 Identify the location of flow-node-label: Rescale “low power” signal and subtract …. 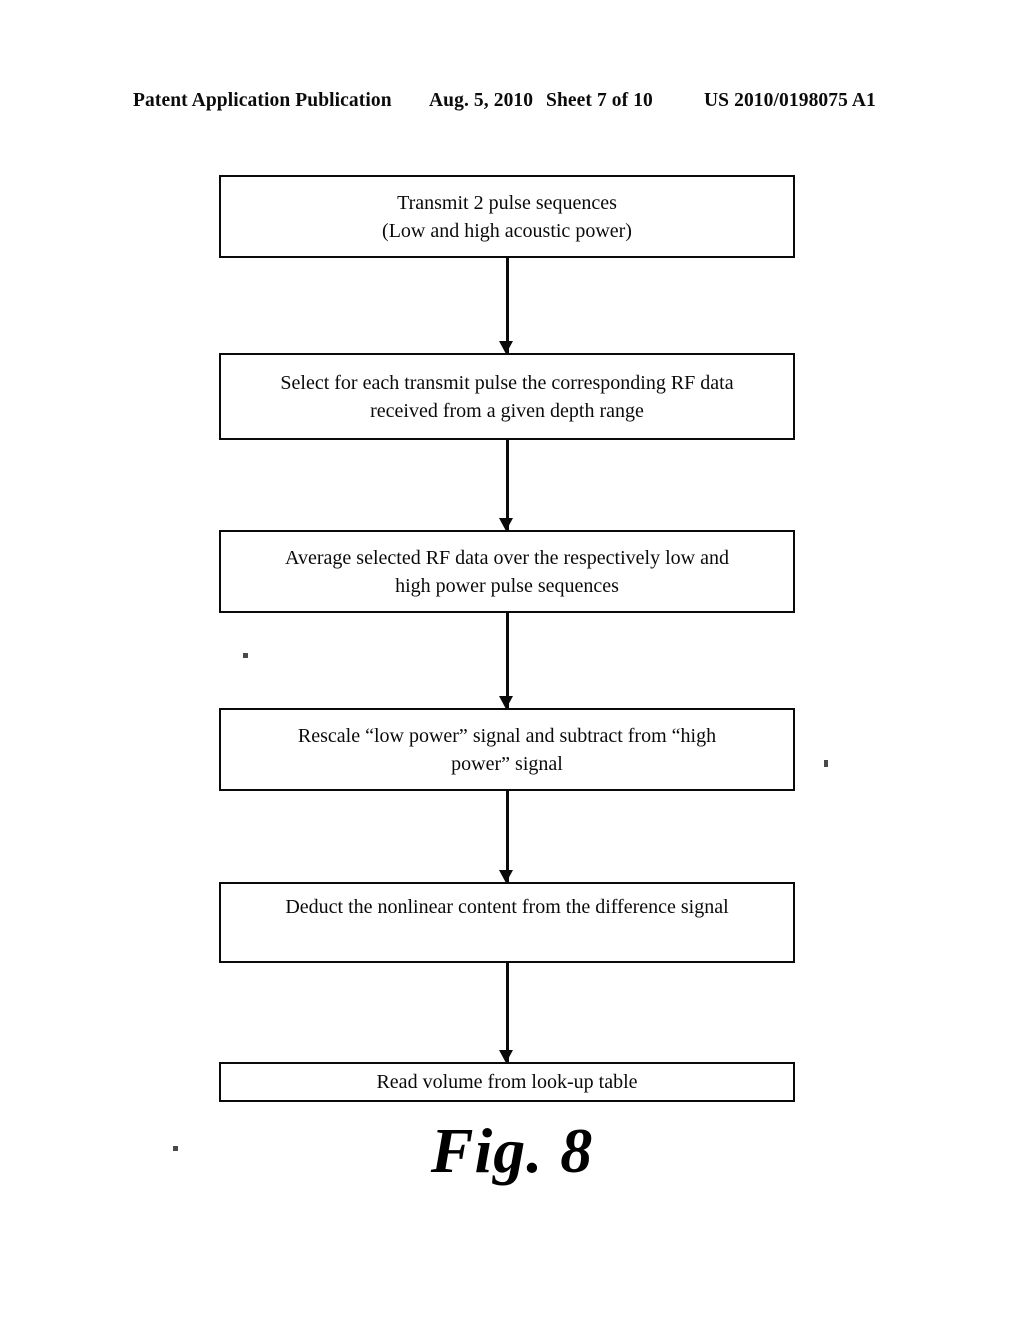
(507, 749).